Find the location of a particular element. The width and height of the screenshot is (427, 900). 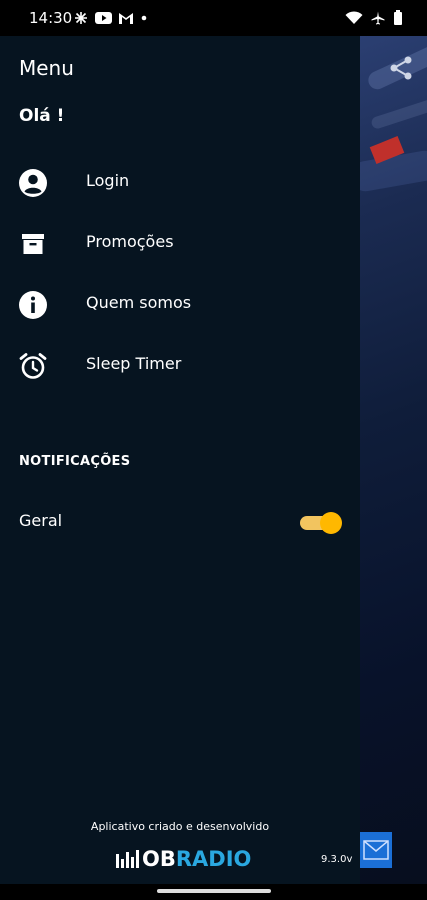

status-left-icons is located at coordinates (110, 18).